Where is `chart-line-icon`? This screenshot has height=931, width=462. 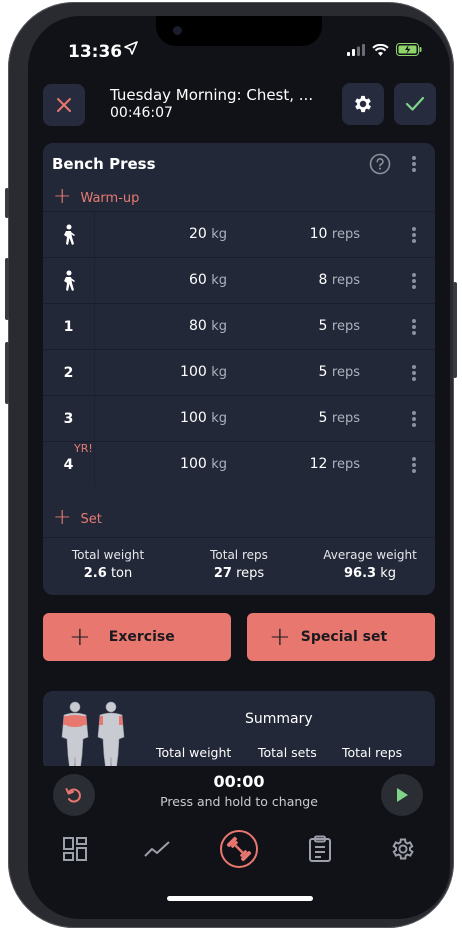 chart-line-icon is located at coordinates (157, 849).